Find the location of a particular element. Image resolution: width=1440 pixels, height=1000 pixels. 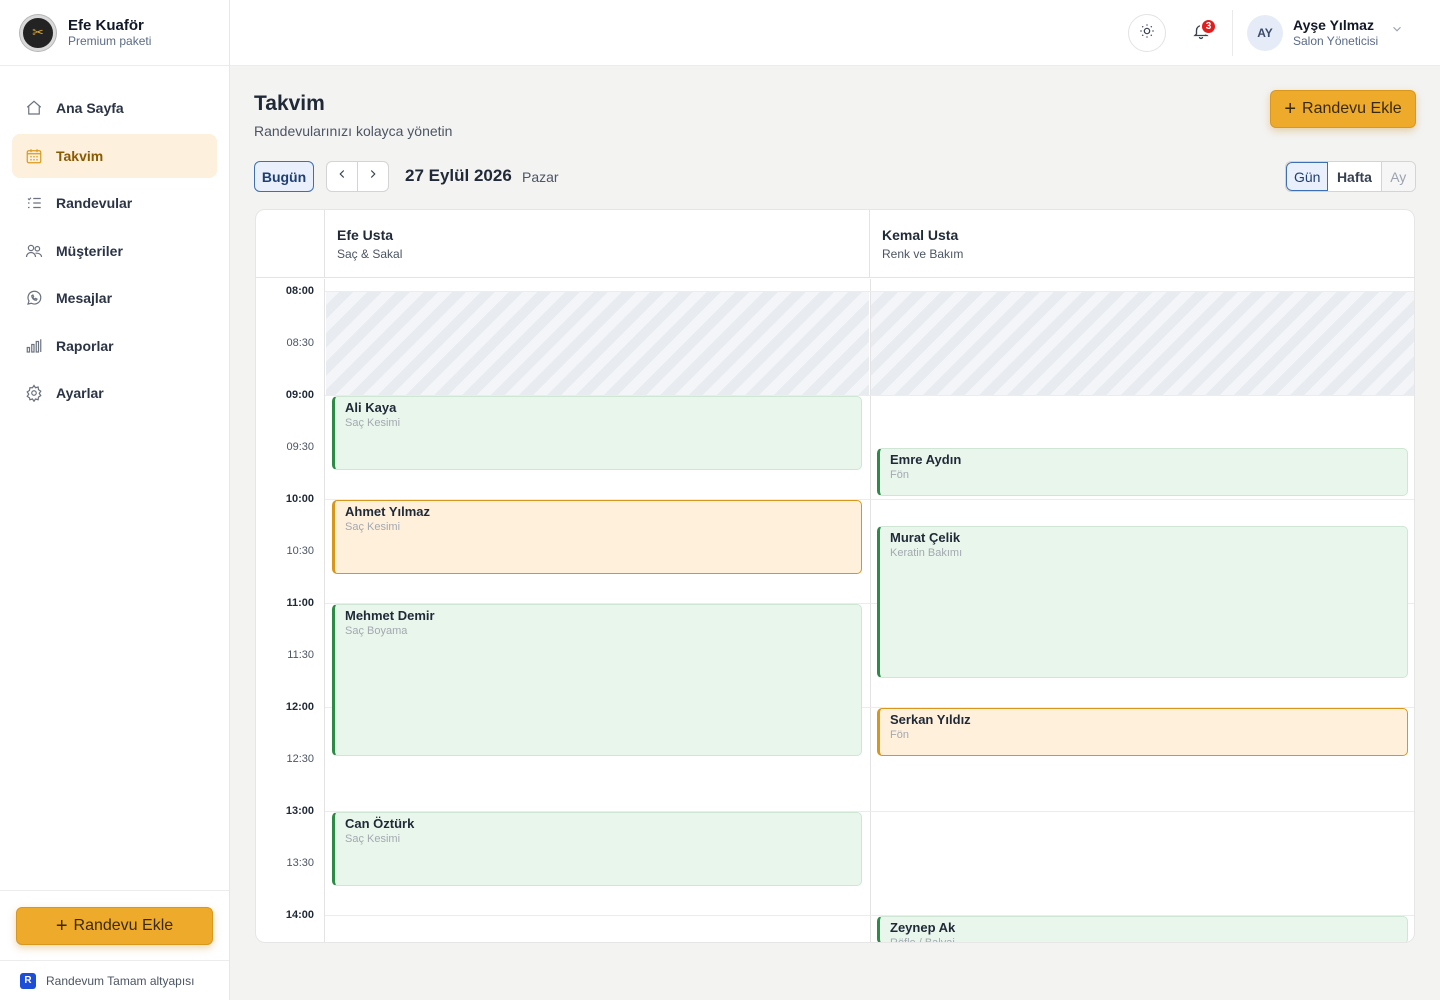

page-subtitle: Randevularınızı kolayca yönetin is located at coordinates (353, 131).